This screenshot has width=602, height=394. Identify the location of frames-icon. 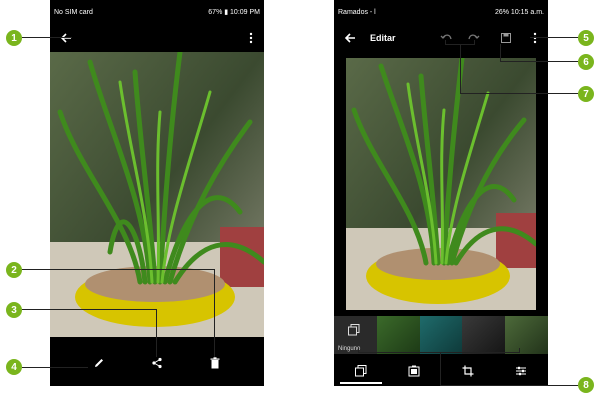
(414, 371).